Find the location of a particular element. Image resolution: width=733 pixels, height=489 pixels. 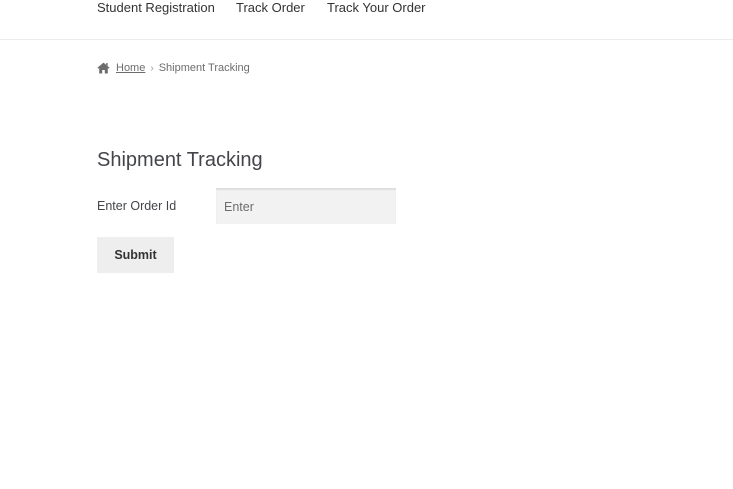

page-title: Shipment Tracking is located at coordinates (180, 160).